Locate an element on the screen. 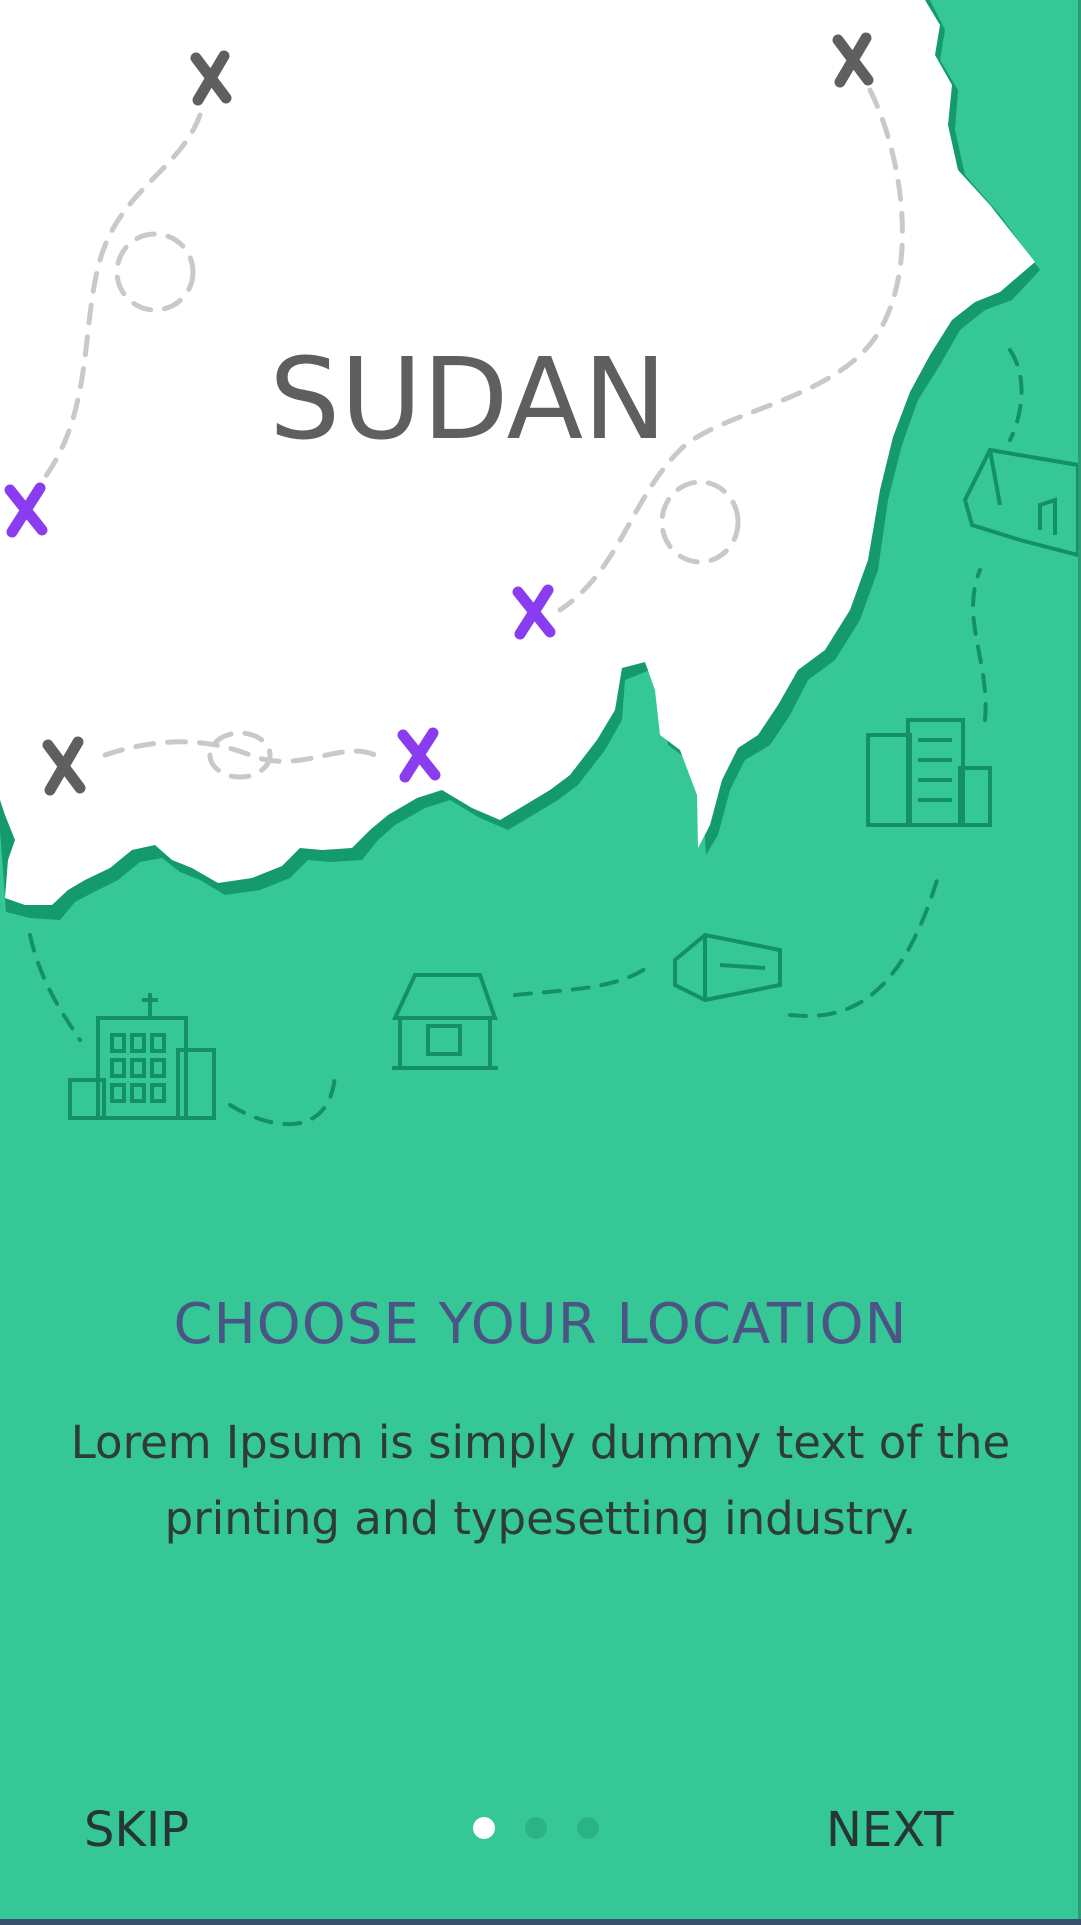 The height and width of the screenshot is (1925, 1081). onboarding-title: CHOOSE YOUR LOCATION is located at coordinates (540, 1324).